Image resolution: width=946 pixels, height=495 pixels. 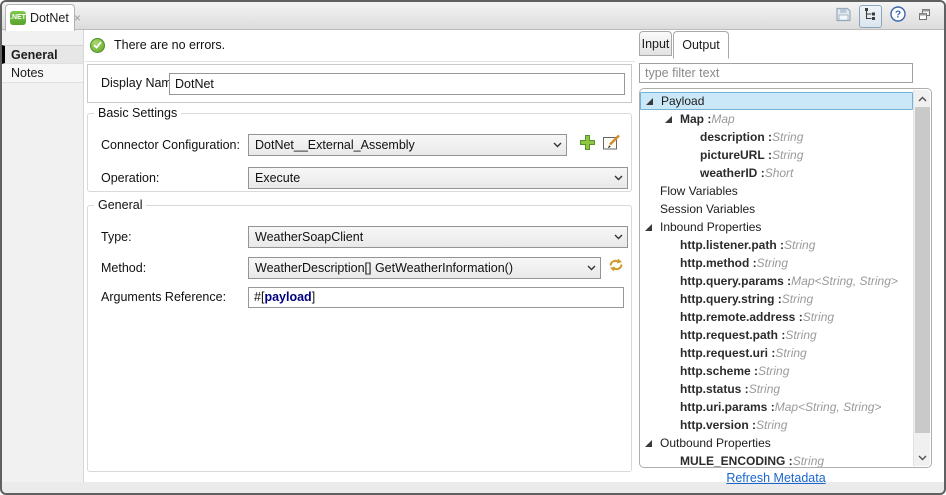 I want to click on arguments-reference-input: #[payload], so click(x=436, y=297).